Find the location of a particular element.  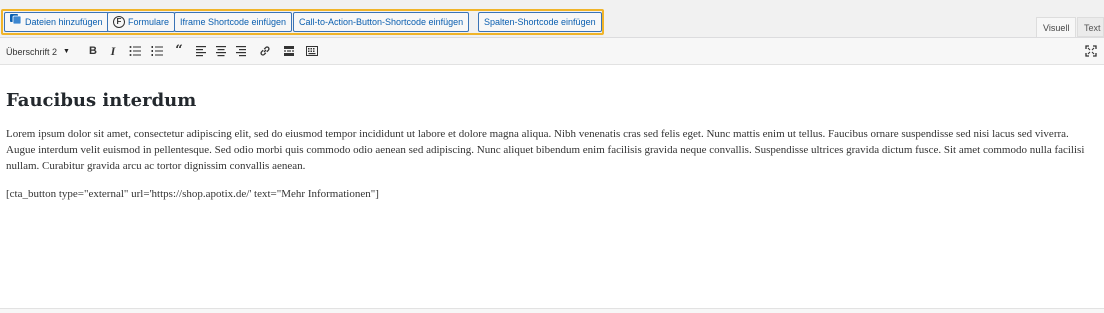

keyboard-icon is located at coordinates (312, 51).